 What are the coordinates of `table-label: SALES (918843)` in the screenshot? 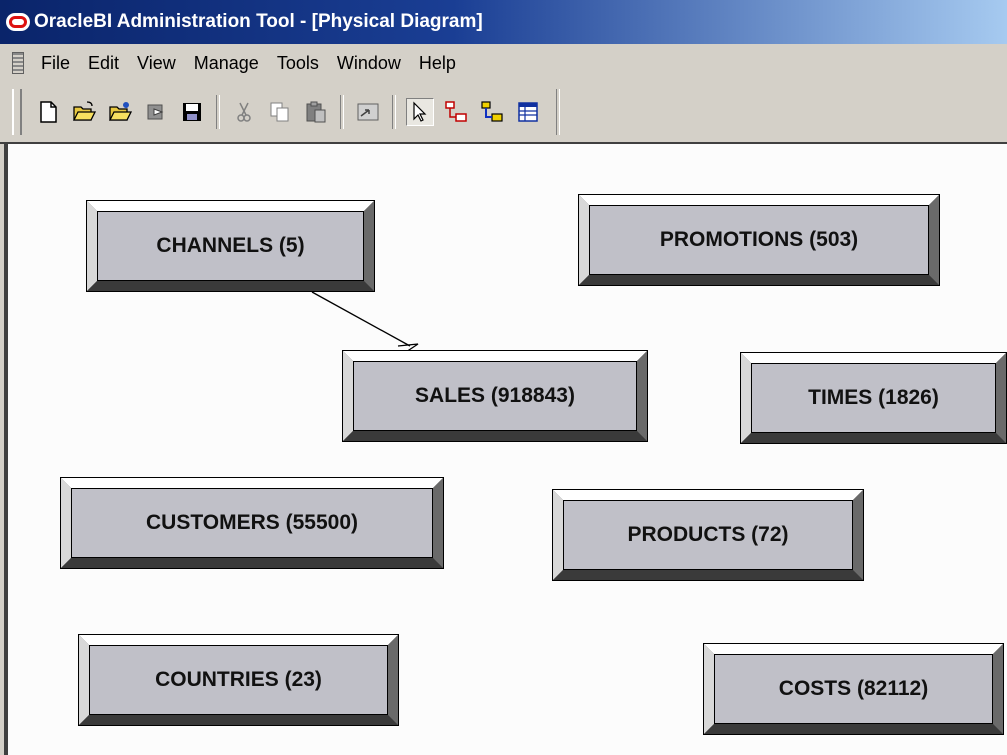 It's located at (495, 396).